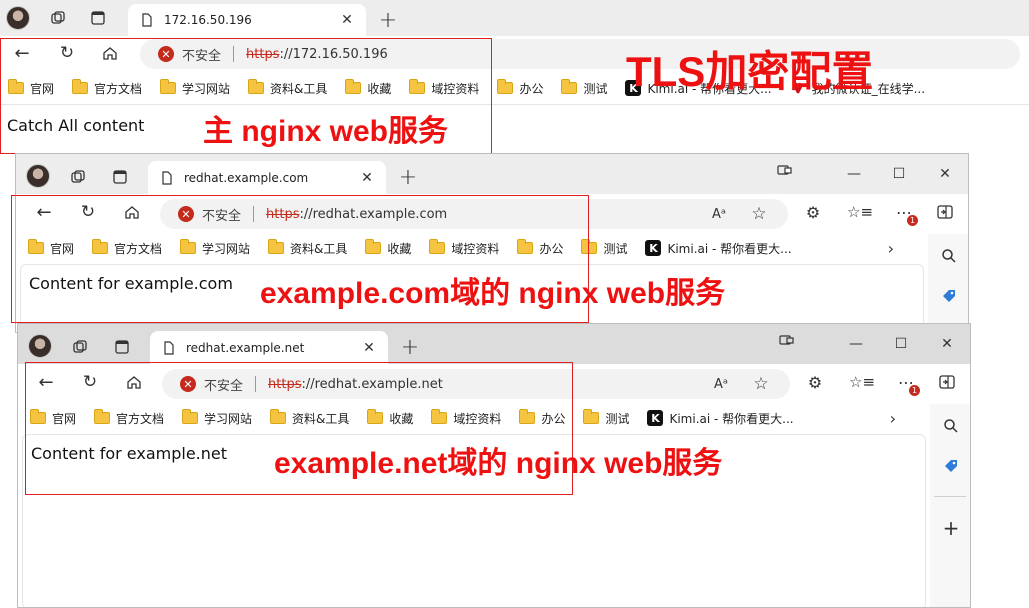 The image size is (1029, 608). Describe the element at coordinates (950, 496) in the screenshot. I see `sidebar-divider` at that location.